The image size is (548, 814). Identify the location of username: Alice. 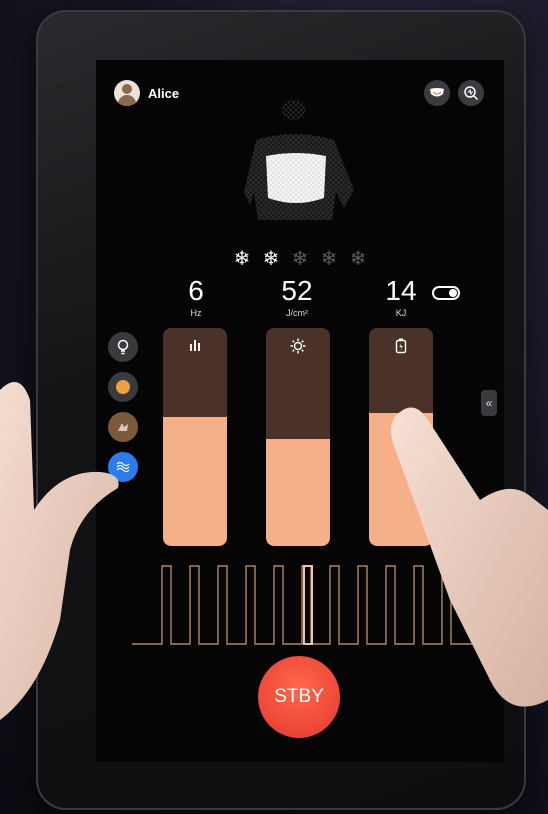
(164, 93).